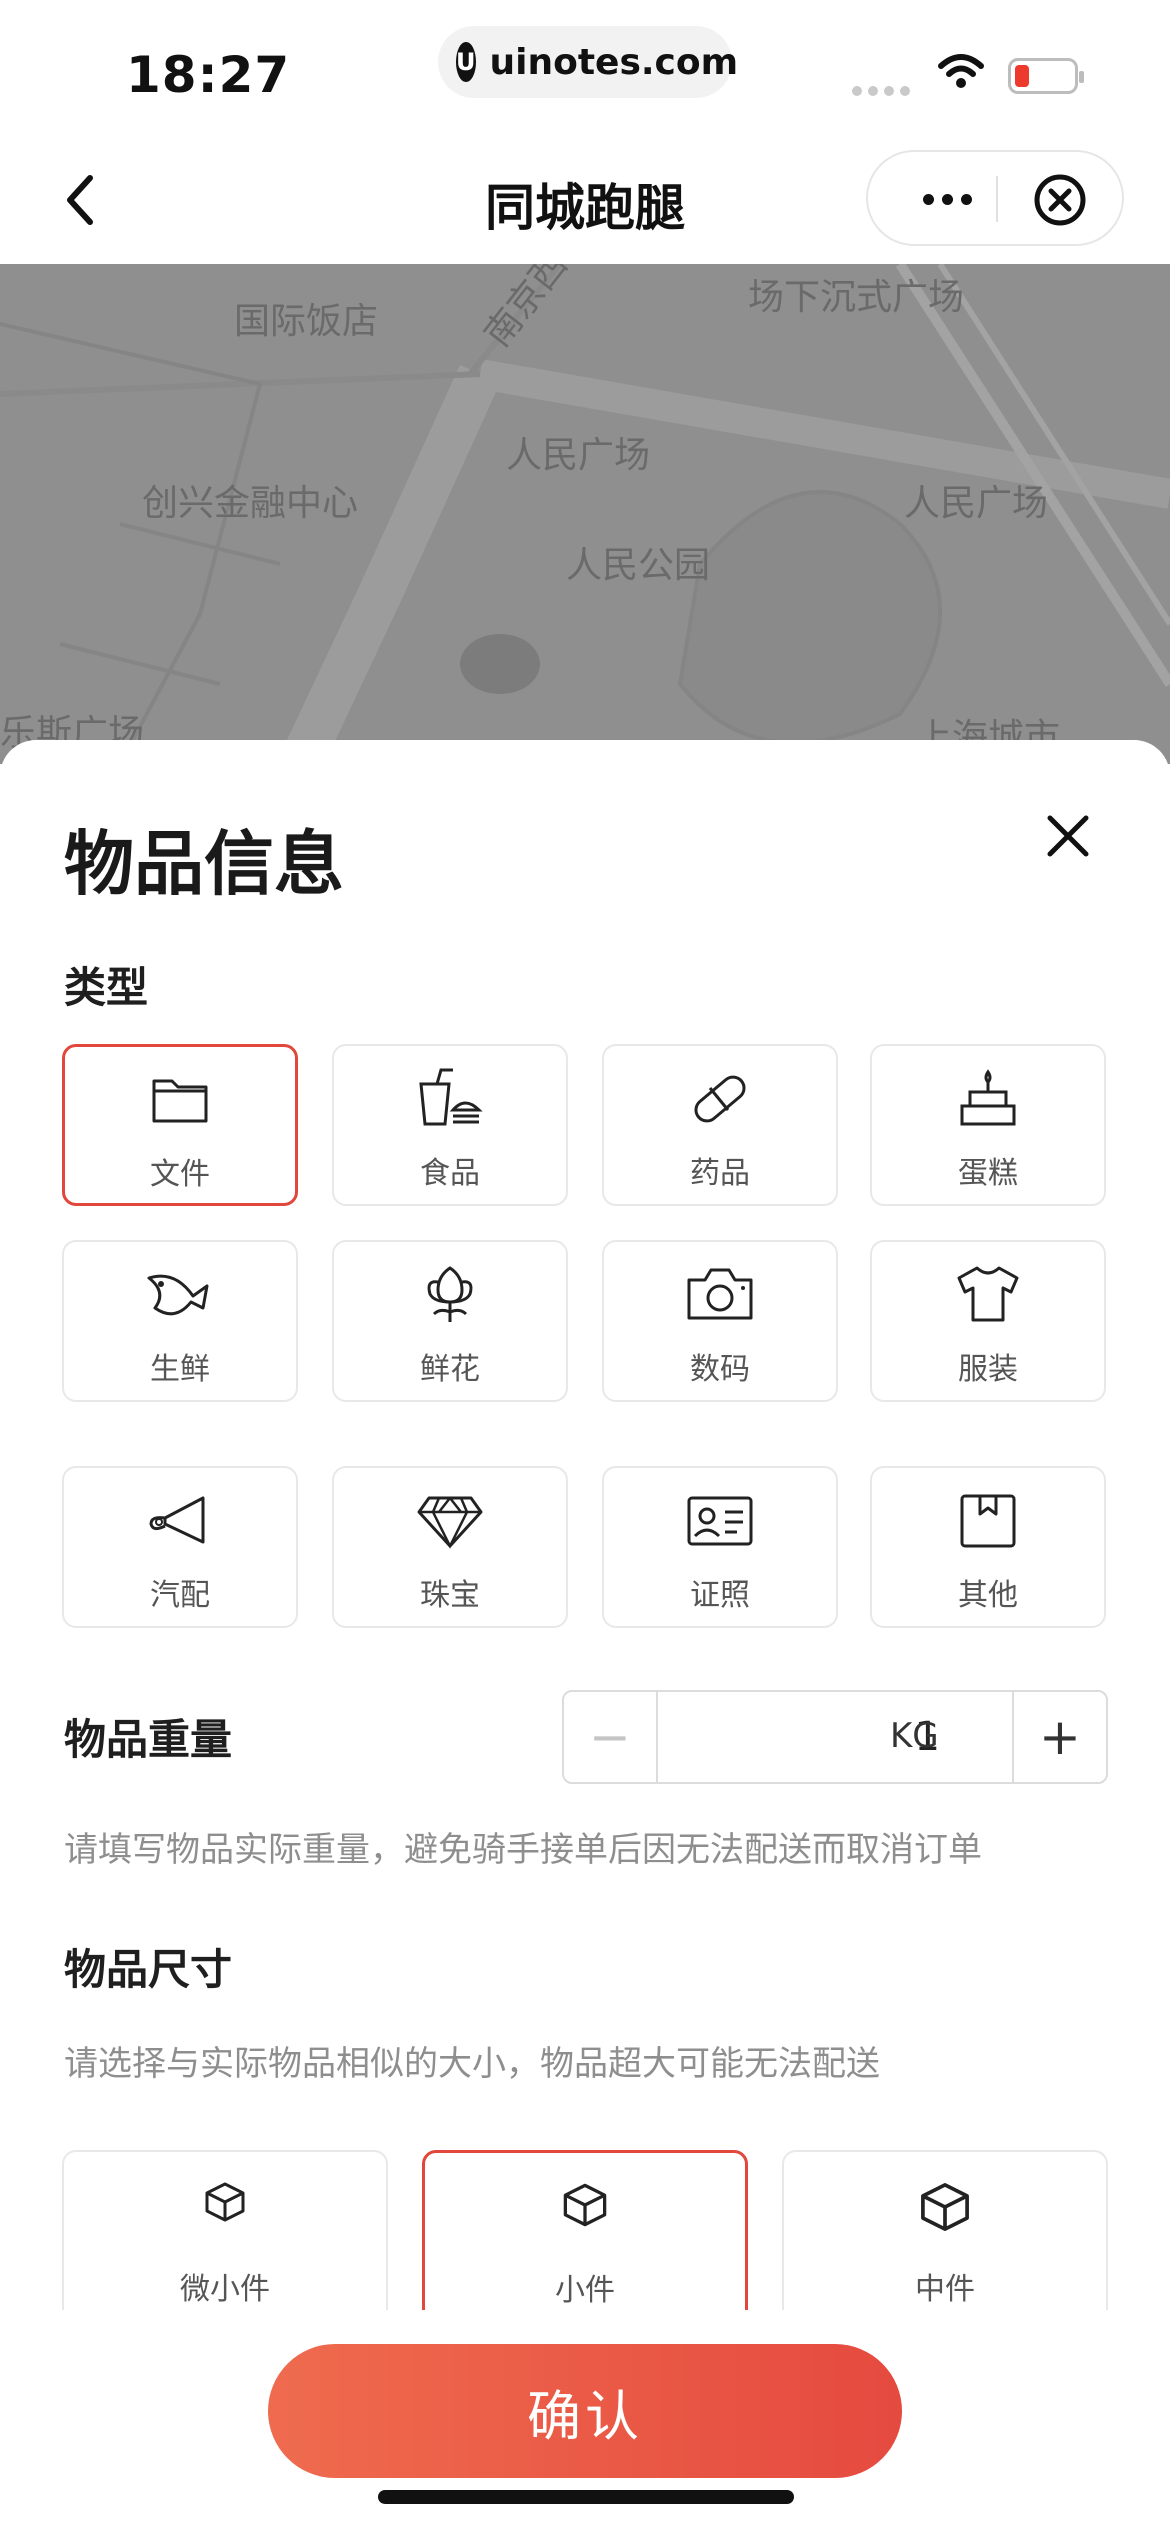 This screenshot has width=1170, height=2540. I want to click on type-option-medicine: 药品, so click(720, 1125).